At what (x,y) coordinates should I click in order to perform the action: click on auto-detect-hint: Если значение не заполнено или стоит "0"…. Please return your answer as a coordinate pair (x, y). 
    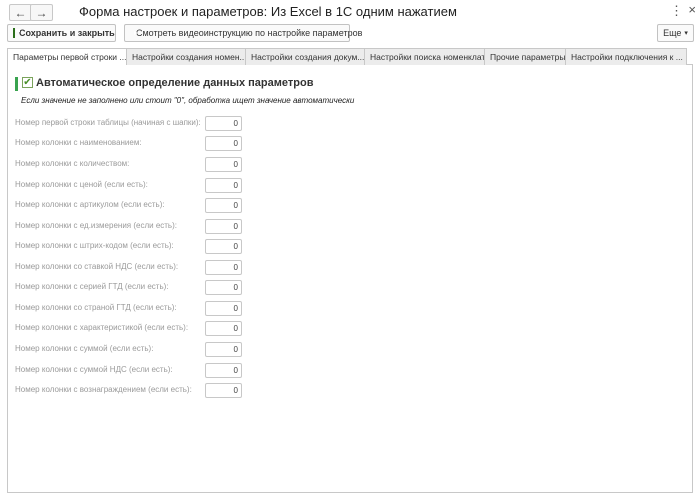
    Looking at the image, I should click on (188, 100).